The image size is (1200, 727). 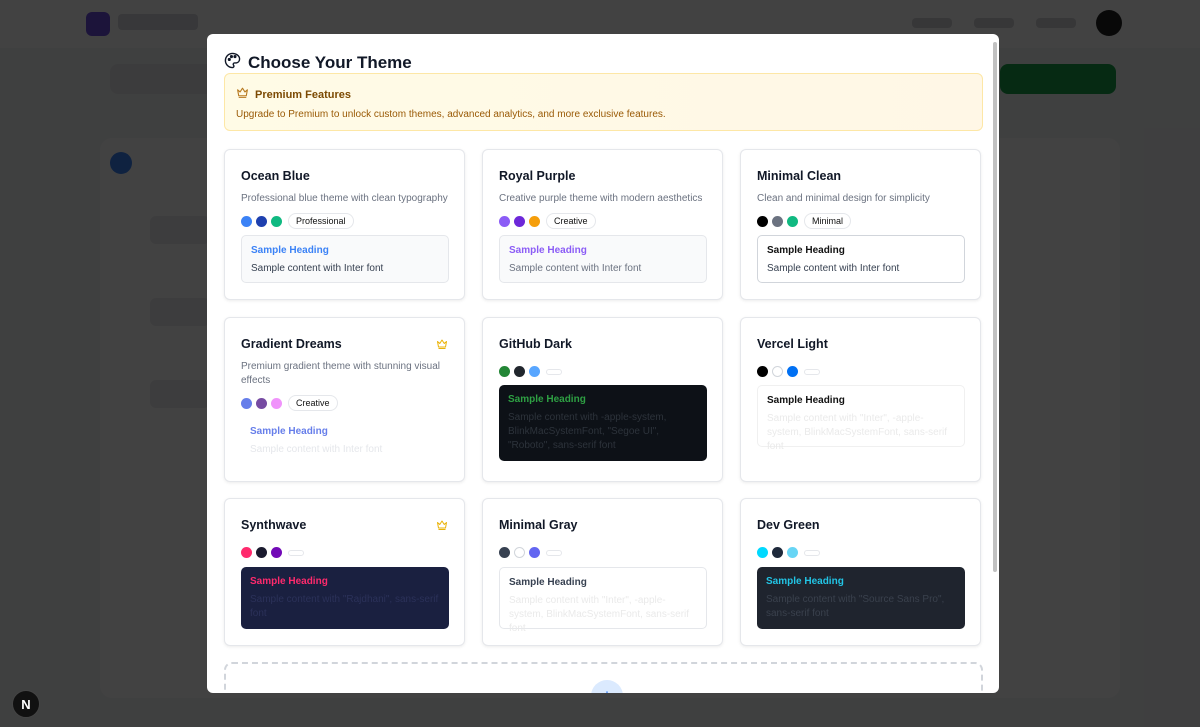 I want to click on theme-name: Minimal Clean, so click(x=799, y=176).